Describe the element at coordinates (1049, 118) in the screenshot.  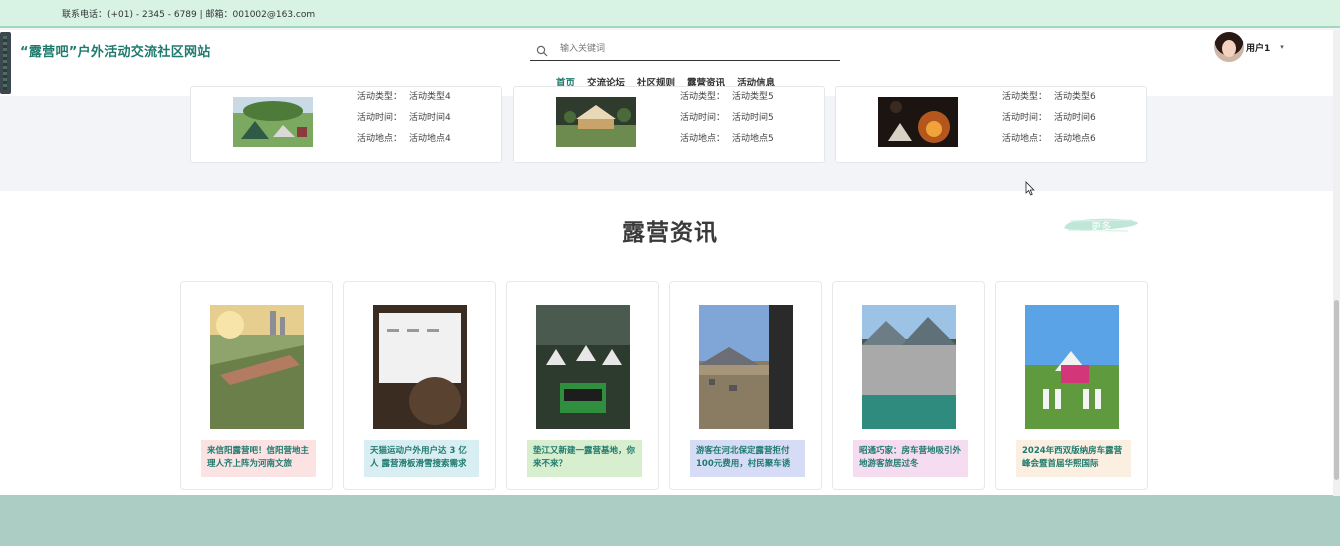
I see `activity-time: 活动时间： 活动时间6` at that location.